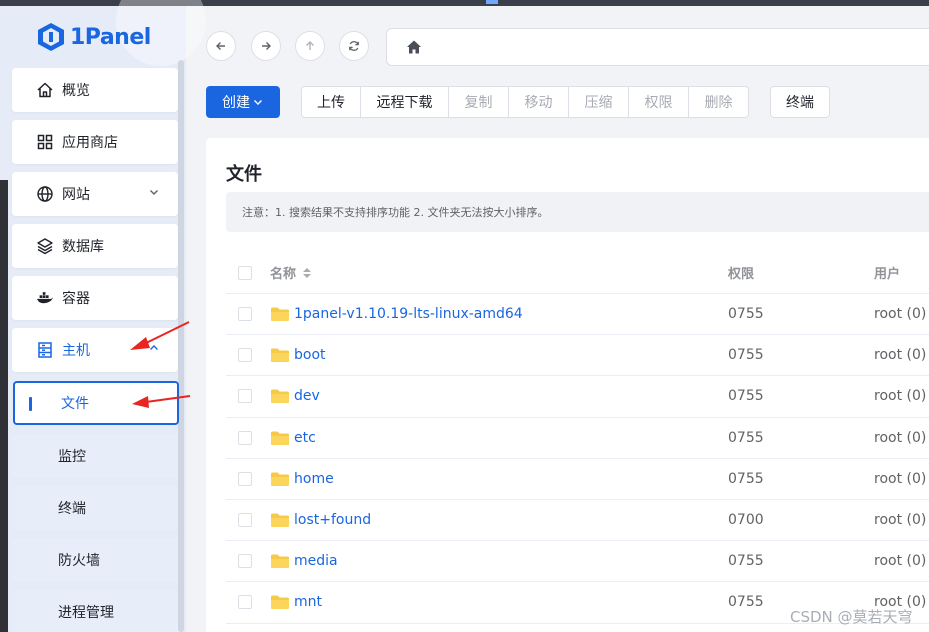 Image resolution: width=929 pixels, height=632 pixels. I want to click on sidebar-item-website: 网站, so click(95, 194).